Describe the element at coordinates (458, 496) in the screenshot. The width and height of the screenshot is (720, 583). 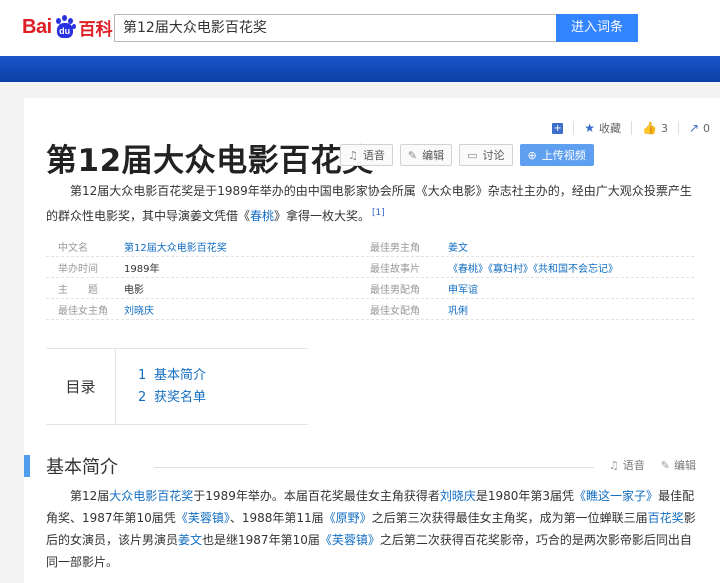
I see `link-liu-xiaoqing: 刘晓庆` at that location.